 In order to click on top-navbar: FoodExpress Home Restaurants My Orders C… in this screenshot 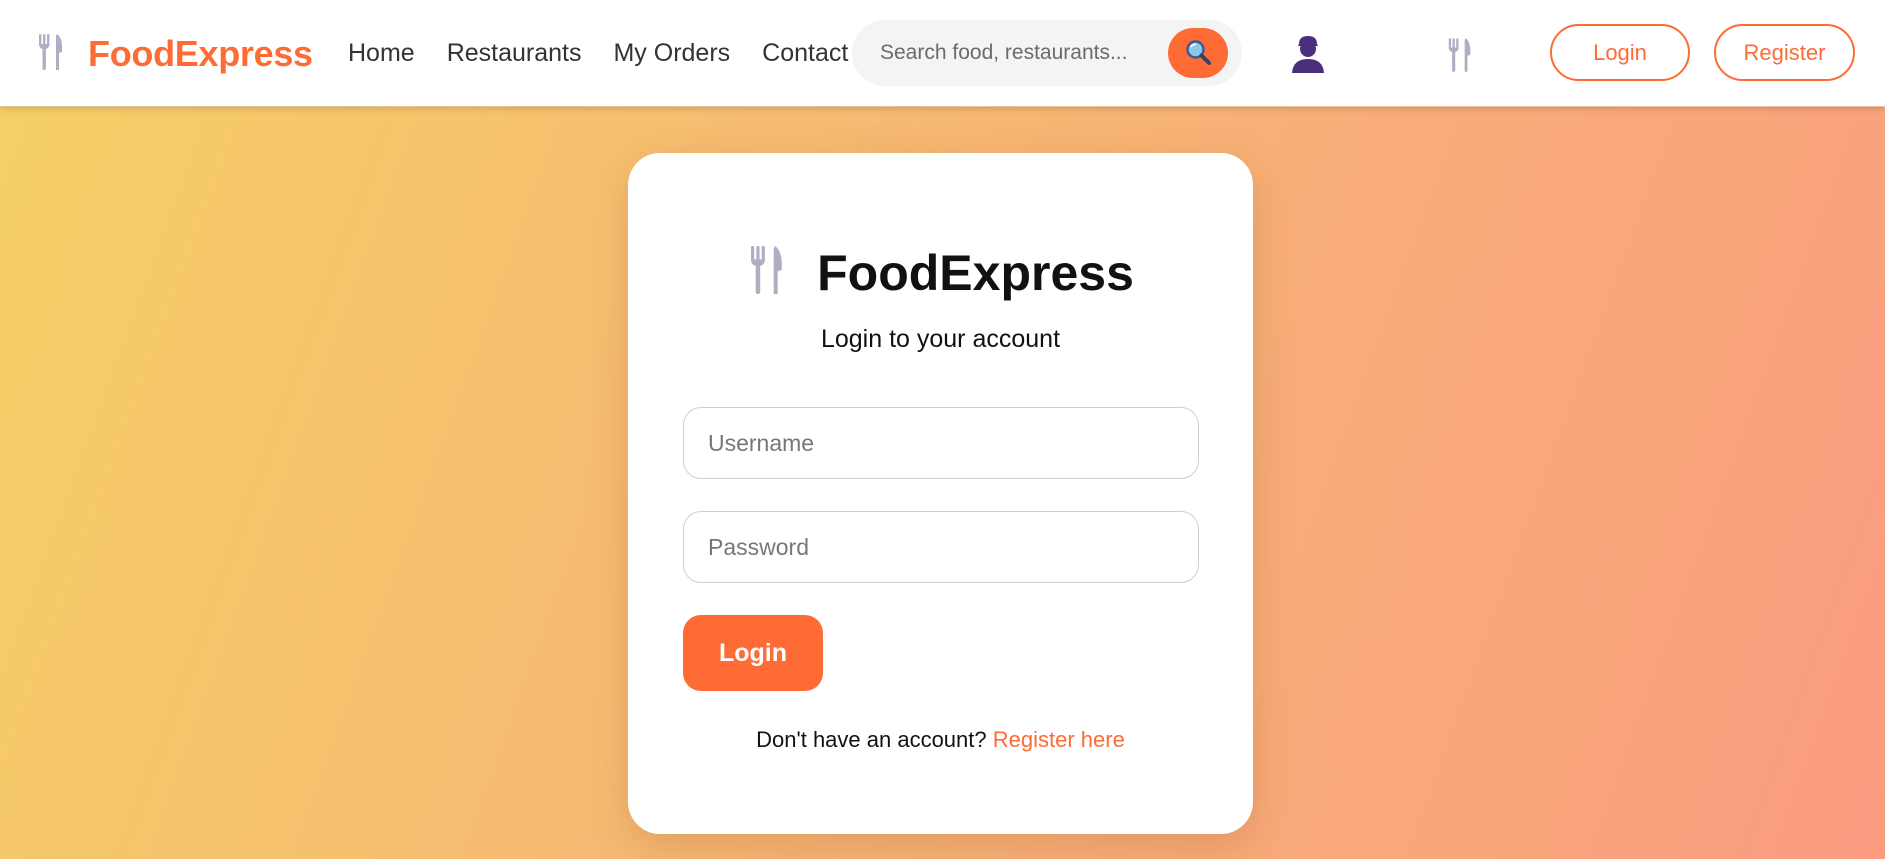, I will do `click(942, 53)`.